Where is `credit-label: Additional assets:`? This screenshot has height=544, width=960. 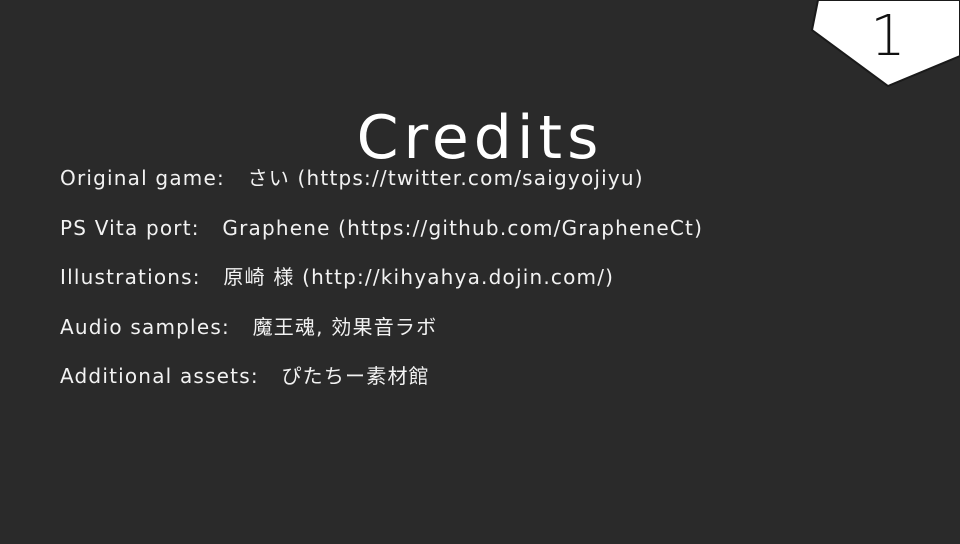 credit-label: Additional assets: is located at coordinates (159, 376).